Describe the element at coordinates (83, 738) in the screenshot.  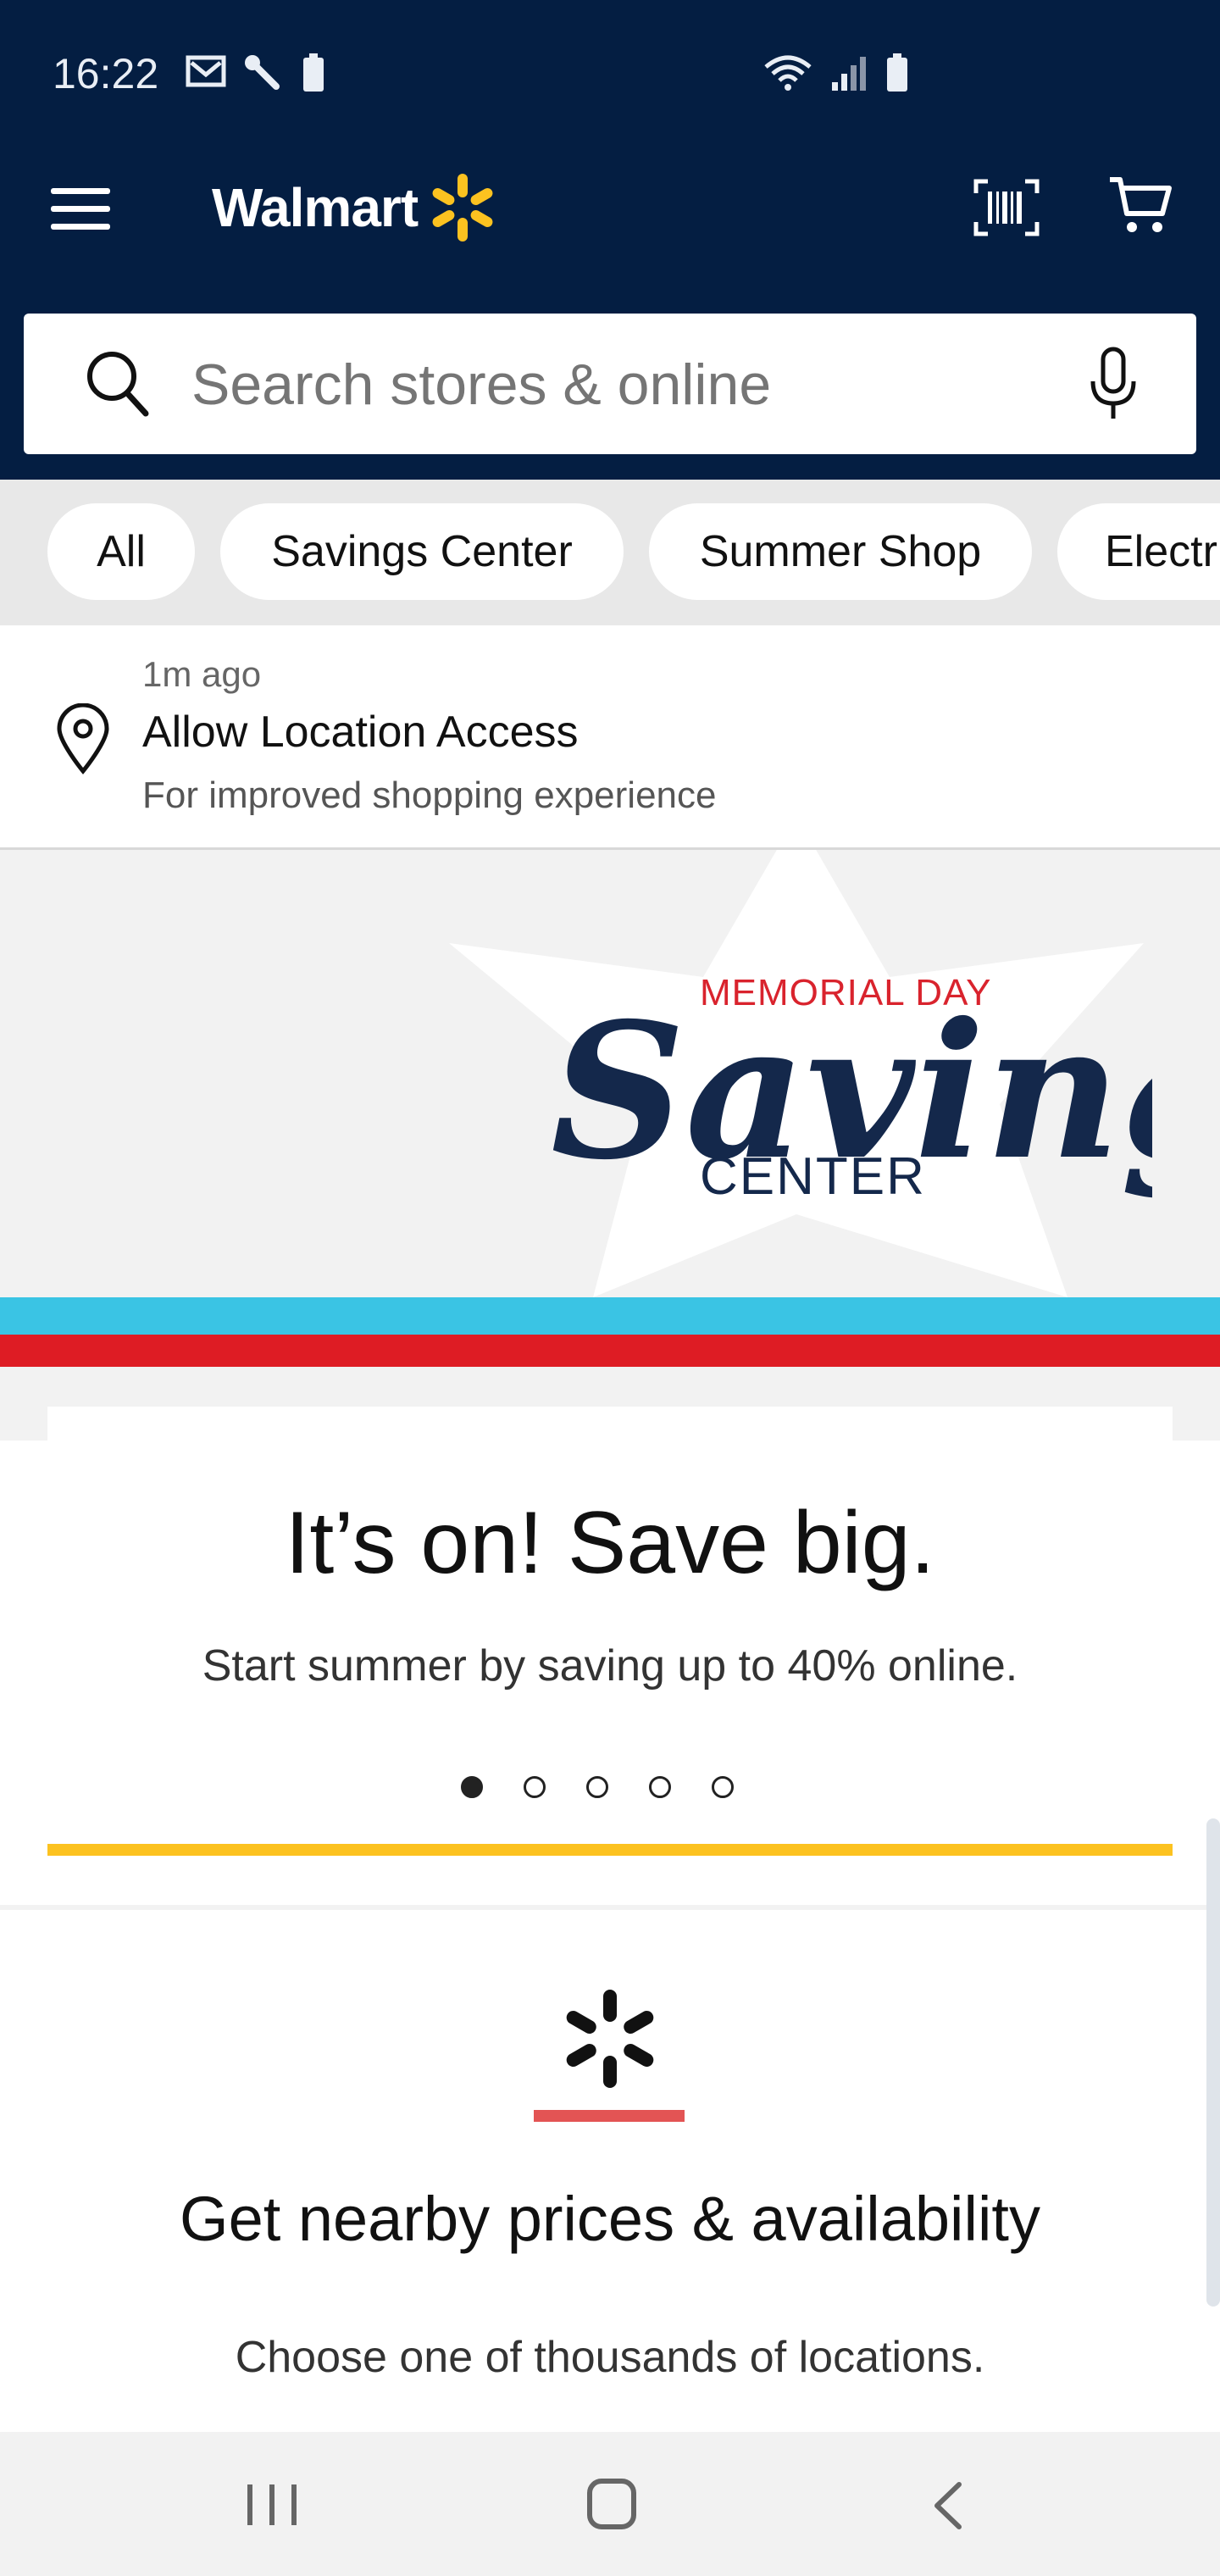
I see `location-pin-icon` at that location.